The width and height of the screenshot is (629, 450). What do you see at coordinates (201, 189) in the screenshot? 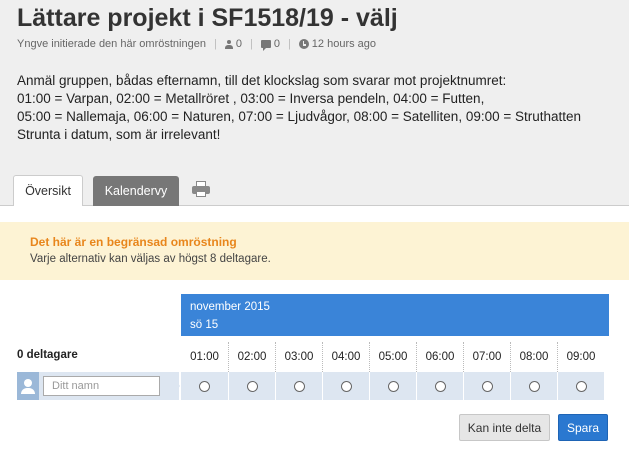
I see `printer-icon` at bounding box center [201, 189].